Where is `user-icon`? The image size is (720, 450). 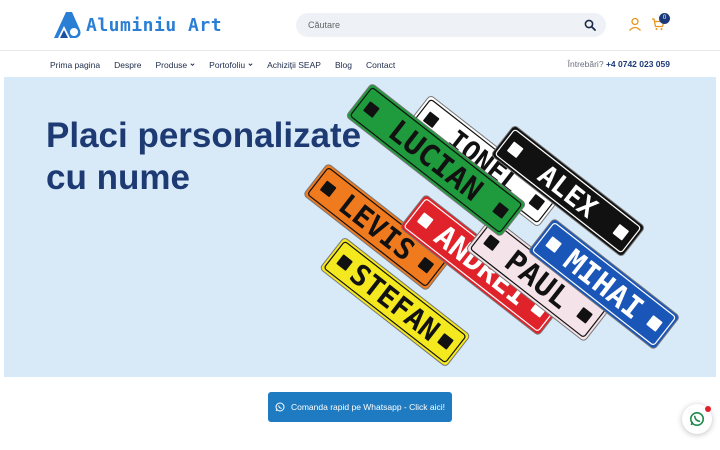
user-icon is located at coordinates (635, 24).